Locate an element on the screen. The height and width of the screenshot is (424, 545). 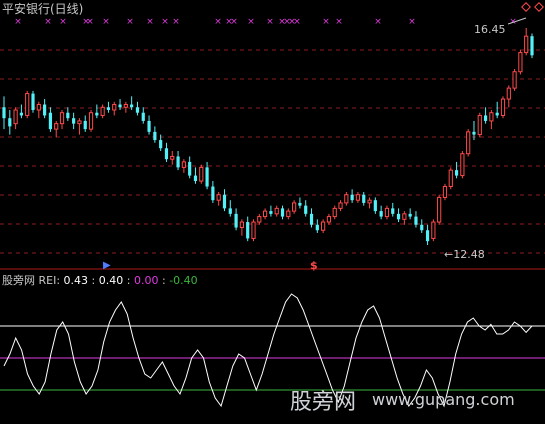
indicator-source: 股旁网 is located at coordinates (18, 280).